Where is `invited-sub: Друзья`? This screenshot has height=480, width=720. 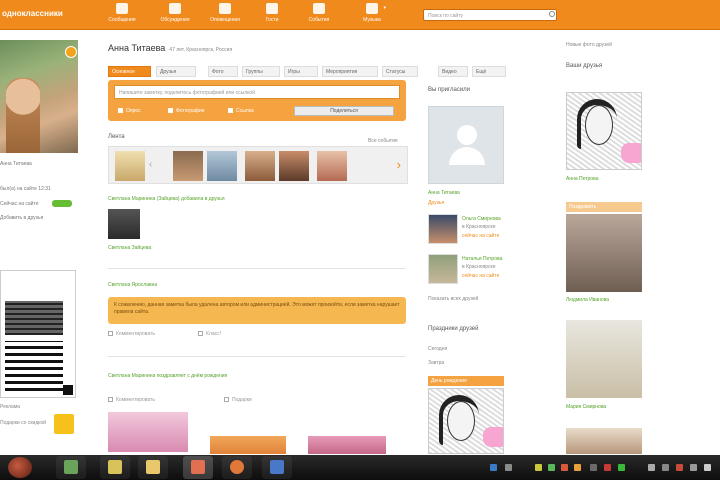 invited-sub: Друзья is located at coordinates (436, 203).